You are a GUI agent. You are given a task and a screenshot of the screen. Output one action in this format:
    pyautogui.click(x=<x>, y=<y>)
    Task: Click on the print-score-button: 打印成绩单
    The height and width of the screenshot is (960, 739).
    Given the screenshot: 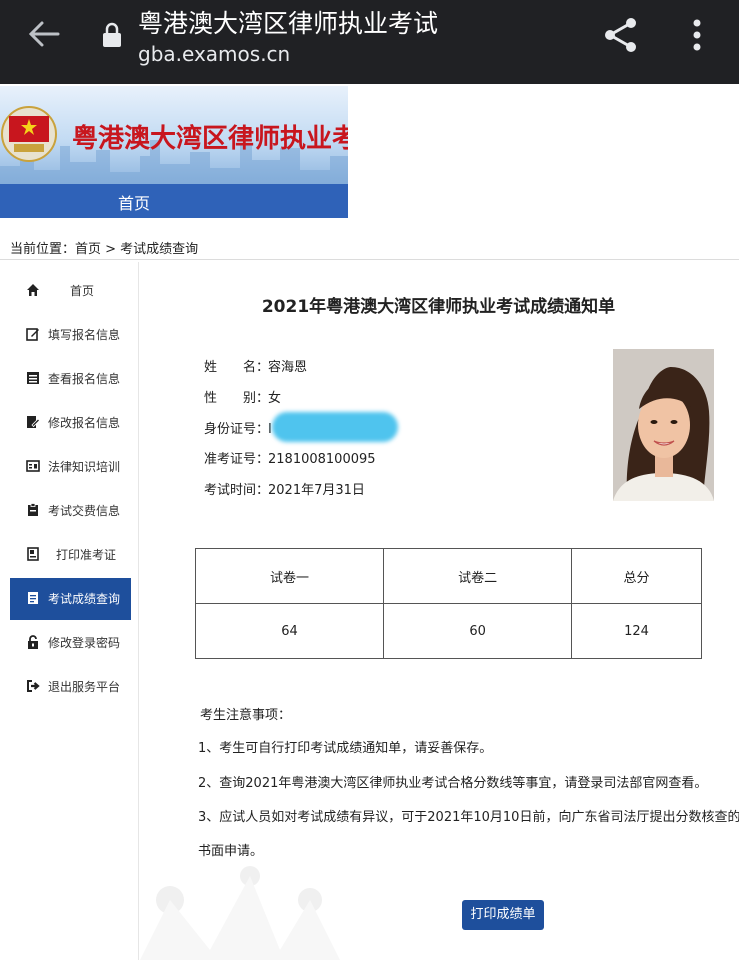 What is the action you would take?
    pyautogui.click(x=503, y=915)
    